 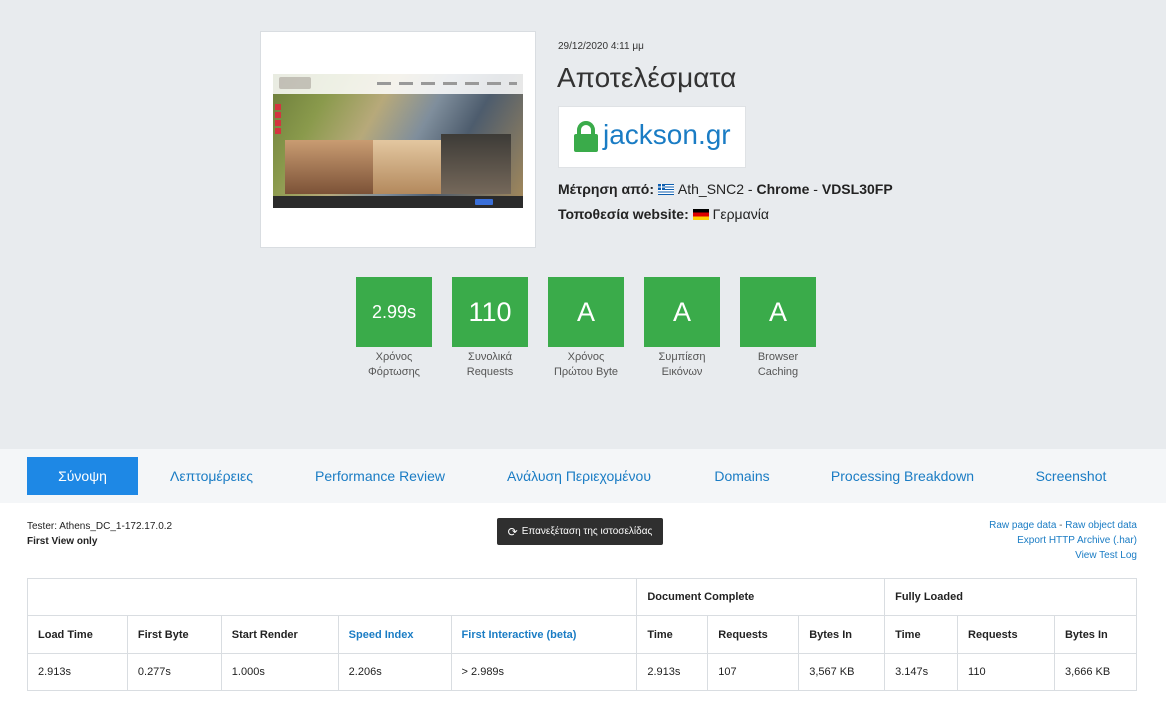 What do you see at coordinates (279, 672) in the screenshot?
I see `table-cell: 1.000s` at bounding box center [279, 672].